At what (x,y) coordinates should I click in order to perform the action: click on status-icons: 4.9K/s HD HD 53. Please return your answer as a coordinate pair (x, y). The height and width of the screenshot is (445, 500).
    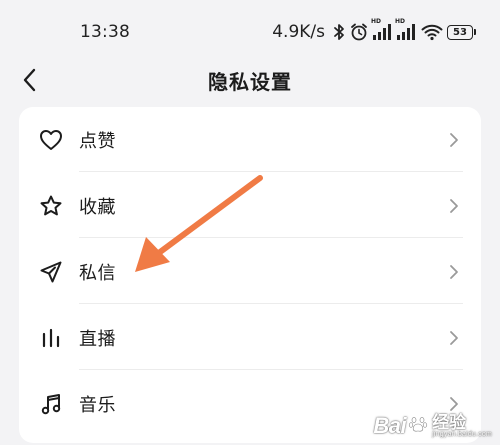
    Looking at the image, I should click on (374, 31).